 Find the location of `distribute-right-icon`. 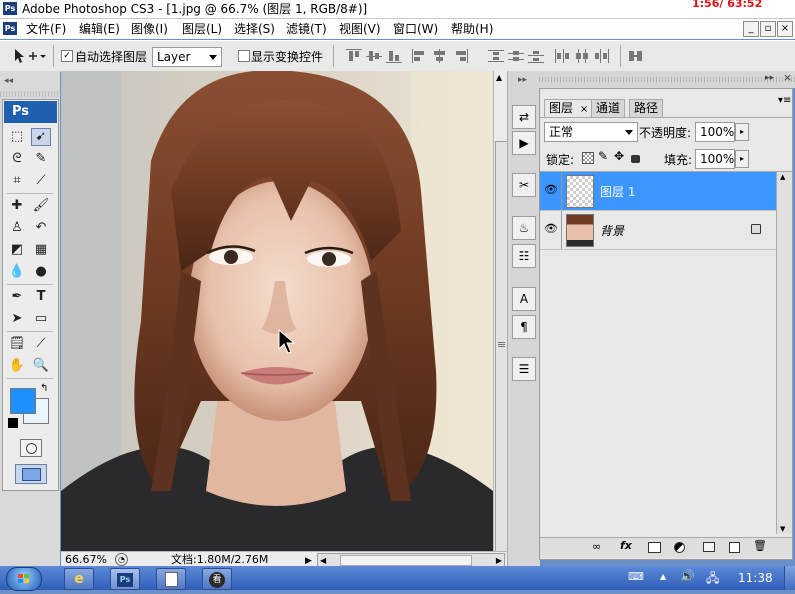

distribute-right-icon is located at coordinates (602, 56).